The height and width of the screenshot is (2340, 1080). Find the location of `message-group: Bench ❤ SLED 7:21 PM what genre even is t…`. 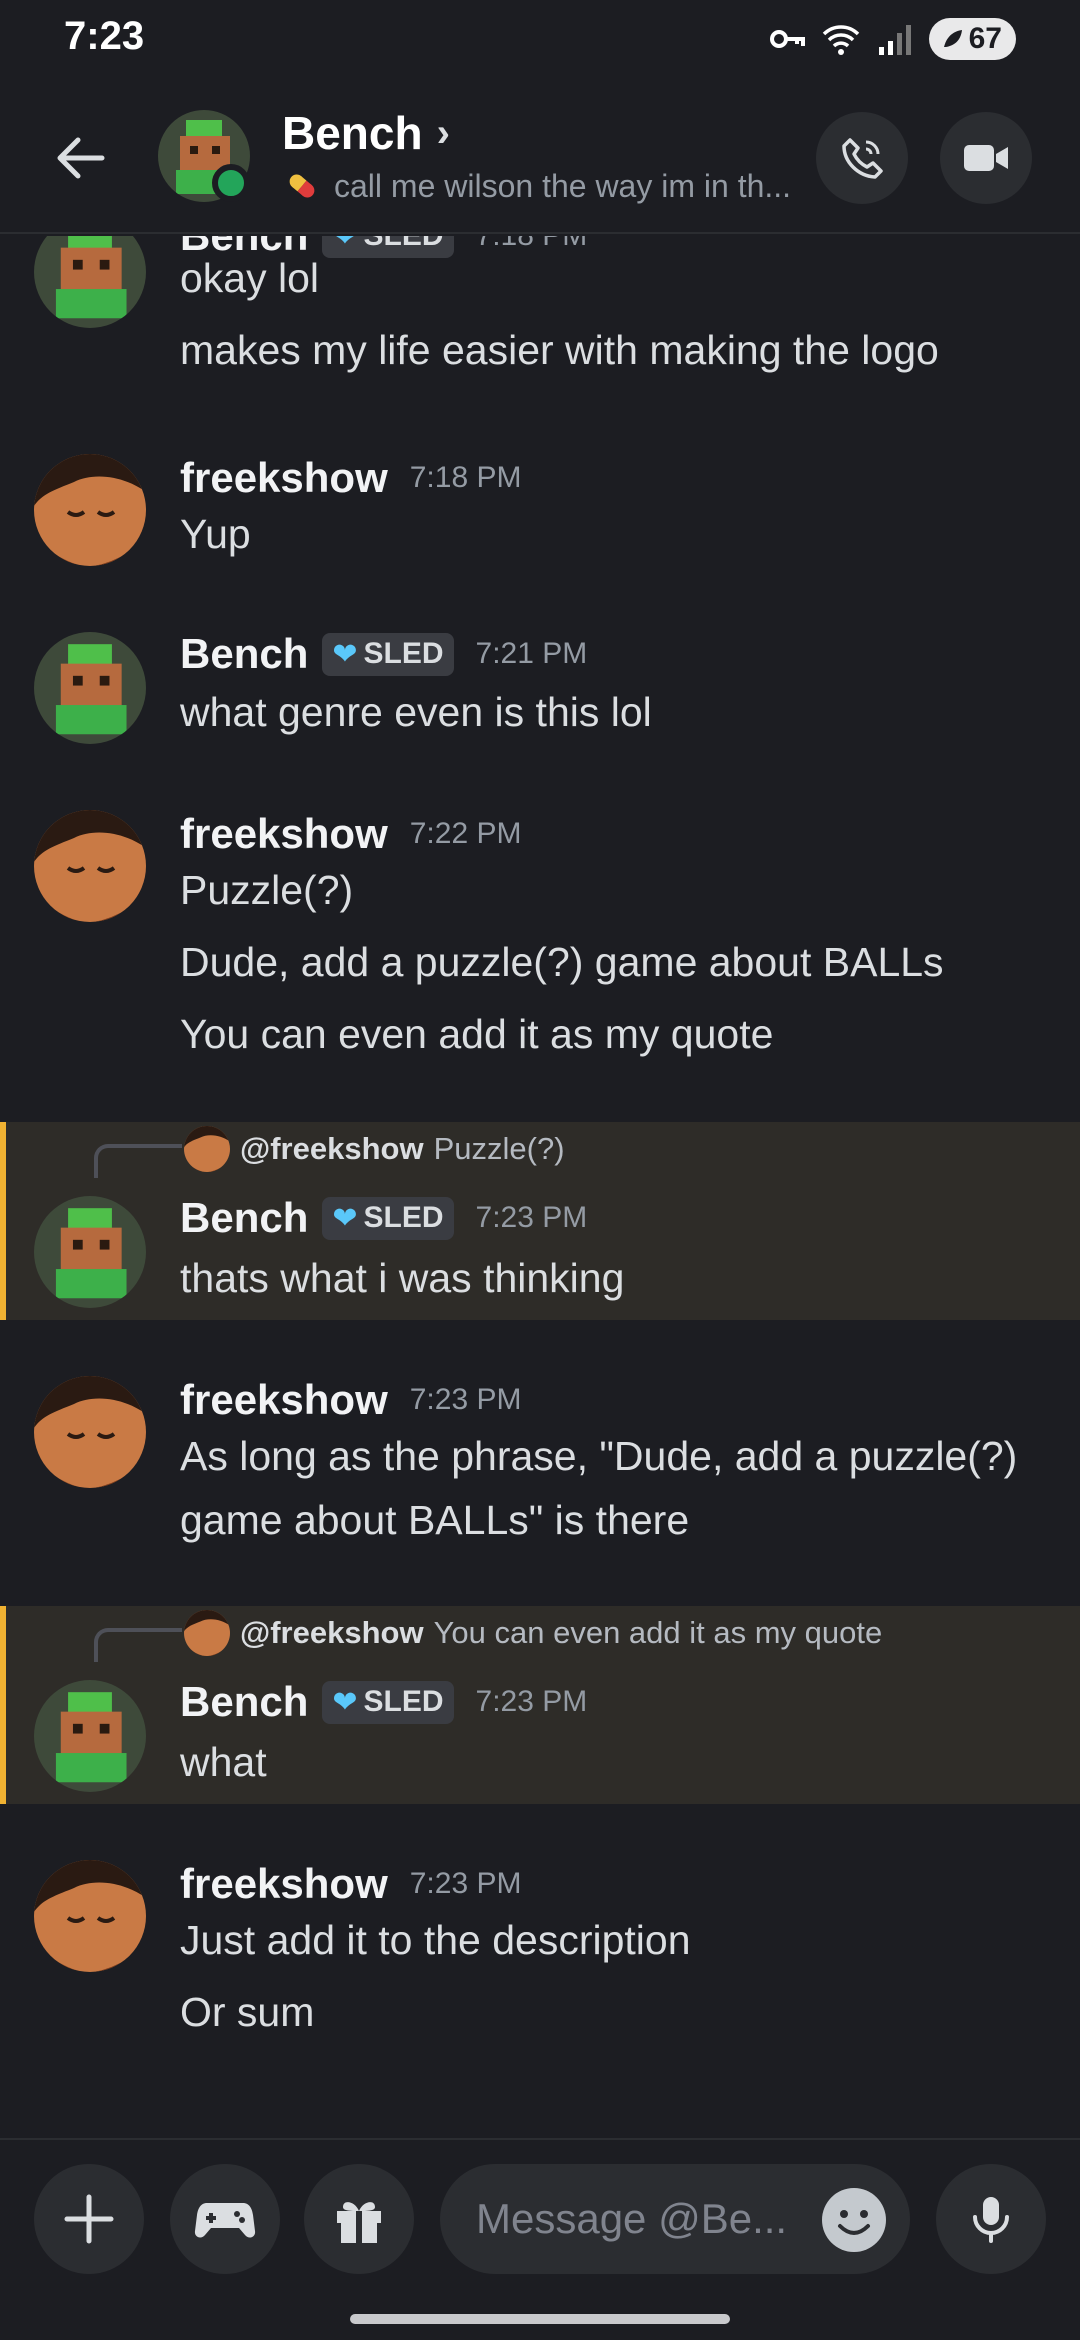

message-group: Bench ❤ SLED 7:21 PM what genre even is t… is located at coordinates (540, 706).